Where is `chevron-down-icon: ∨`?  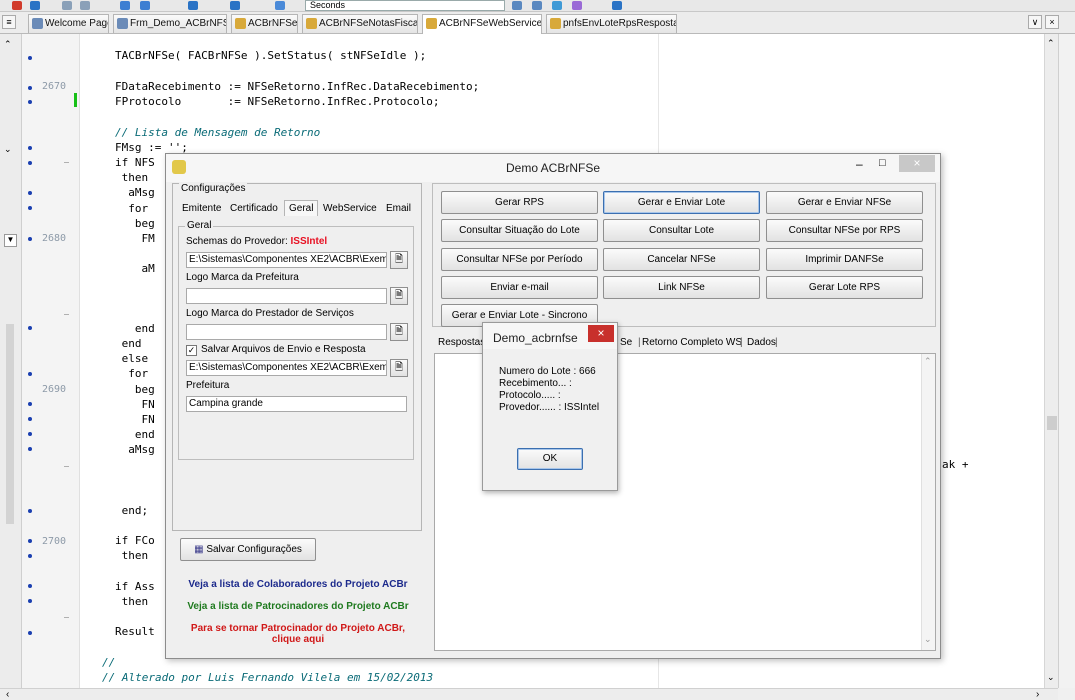
chevron-down-icon: ∨ is located at coordinates (1035, 22).